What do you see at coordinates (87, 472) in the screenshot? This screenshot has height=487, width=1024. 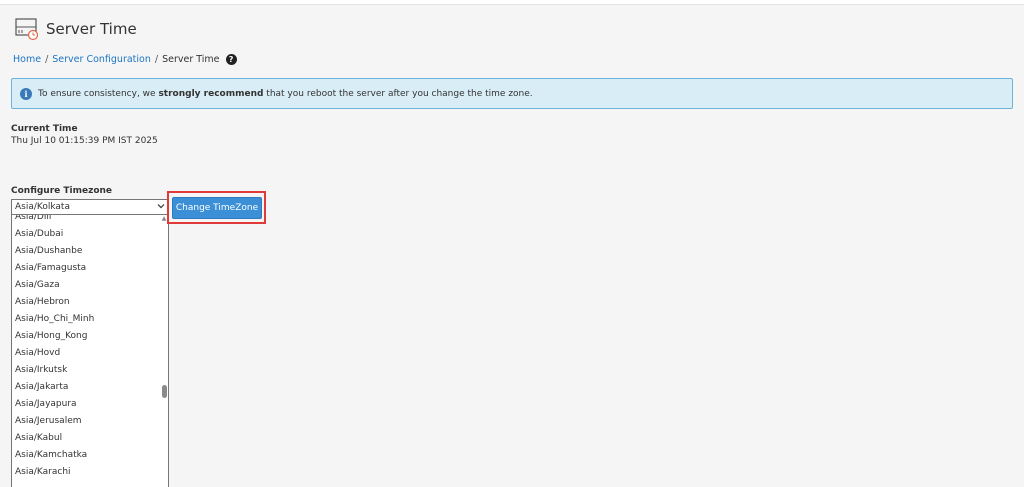 I see `timezone-option: Asia/Karachi` at bounding box center [87, 472].